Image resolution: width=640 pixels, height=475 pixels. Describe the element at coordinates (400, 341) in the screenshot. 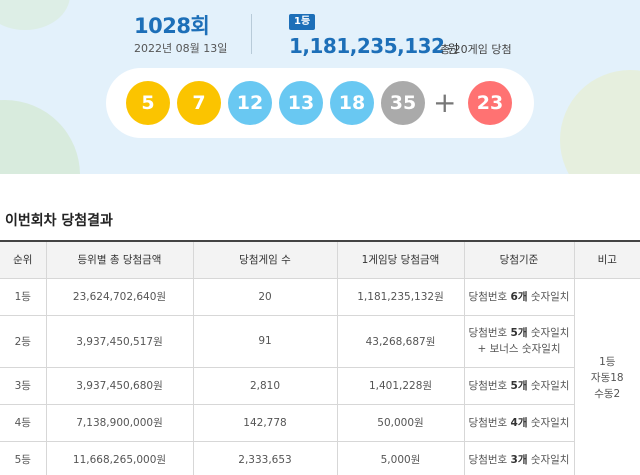

I see `per-game-cell: 43,268,687원` at that location.